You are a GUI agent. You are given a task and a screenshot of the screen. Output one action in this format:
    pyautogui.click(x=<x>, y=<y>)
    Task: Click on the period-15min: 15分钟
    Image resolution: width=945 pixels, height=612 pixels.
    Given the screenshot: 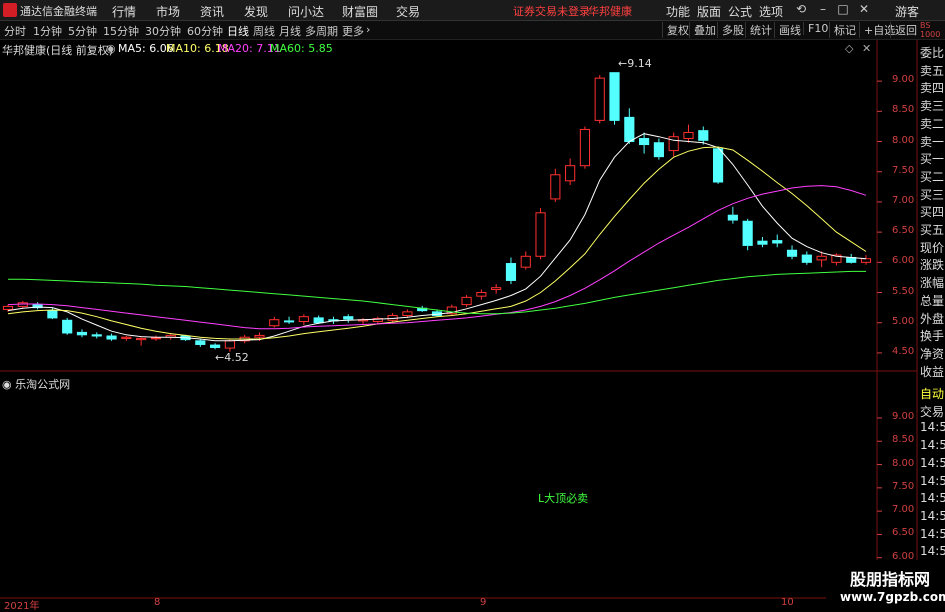 What is the action you would take?
    pyautogui.click(x=121, y=31)
    